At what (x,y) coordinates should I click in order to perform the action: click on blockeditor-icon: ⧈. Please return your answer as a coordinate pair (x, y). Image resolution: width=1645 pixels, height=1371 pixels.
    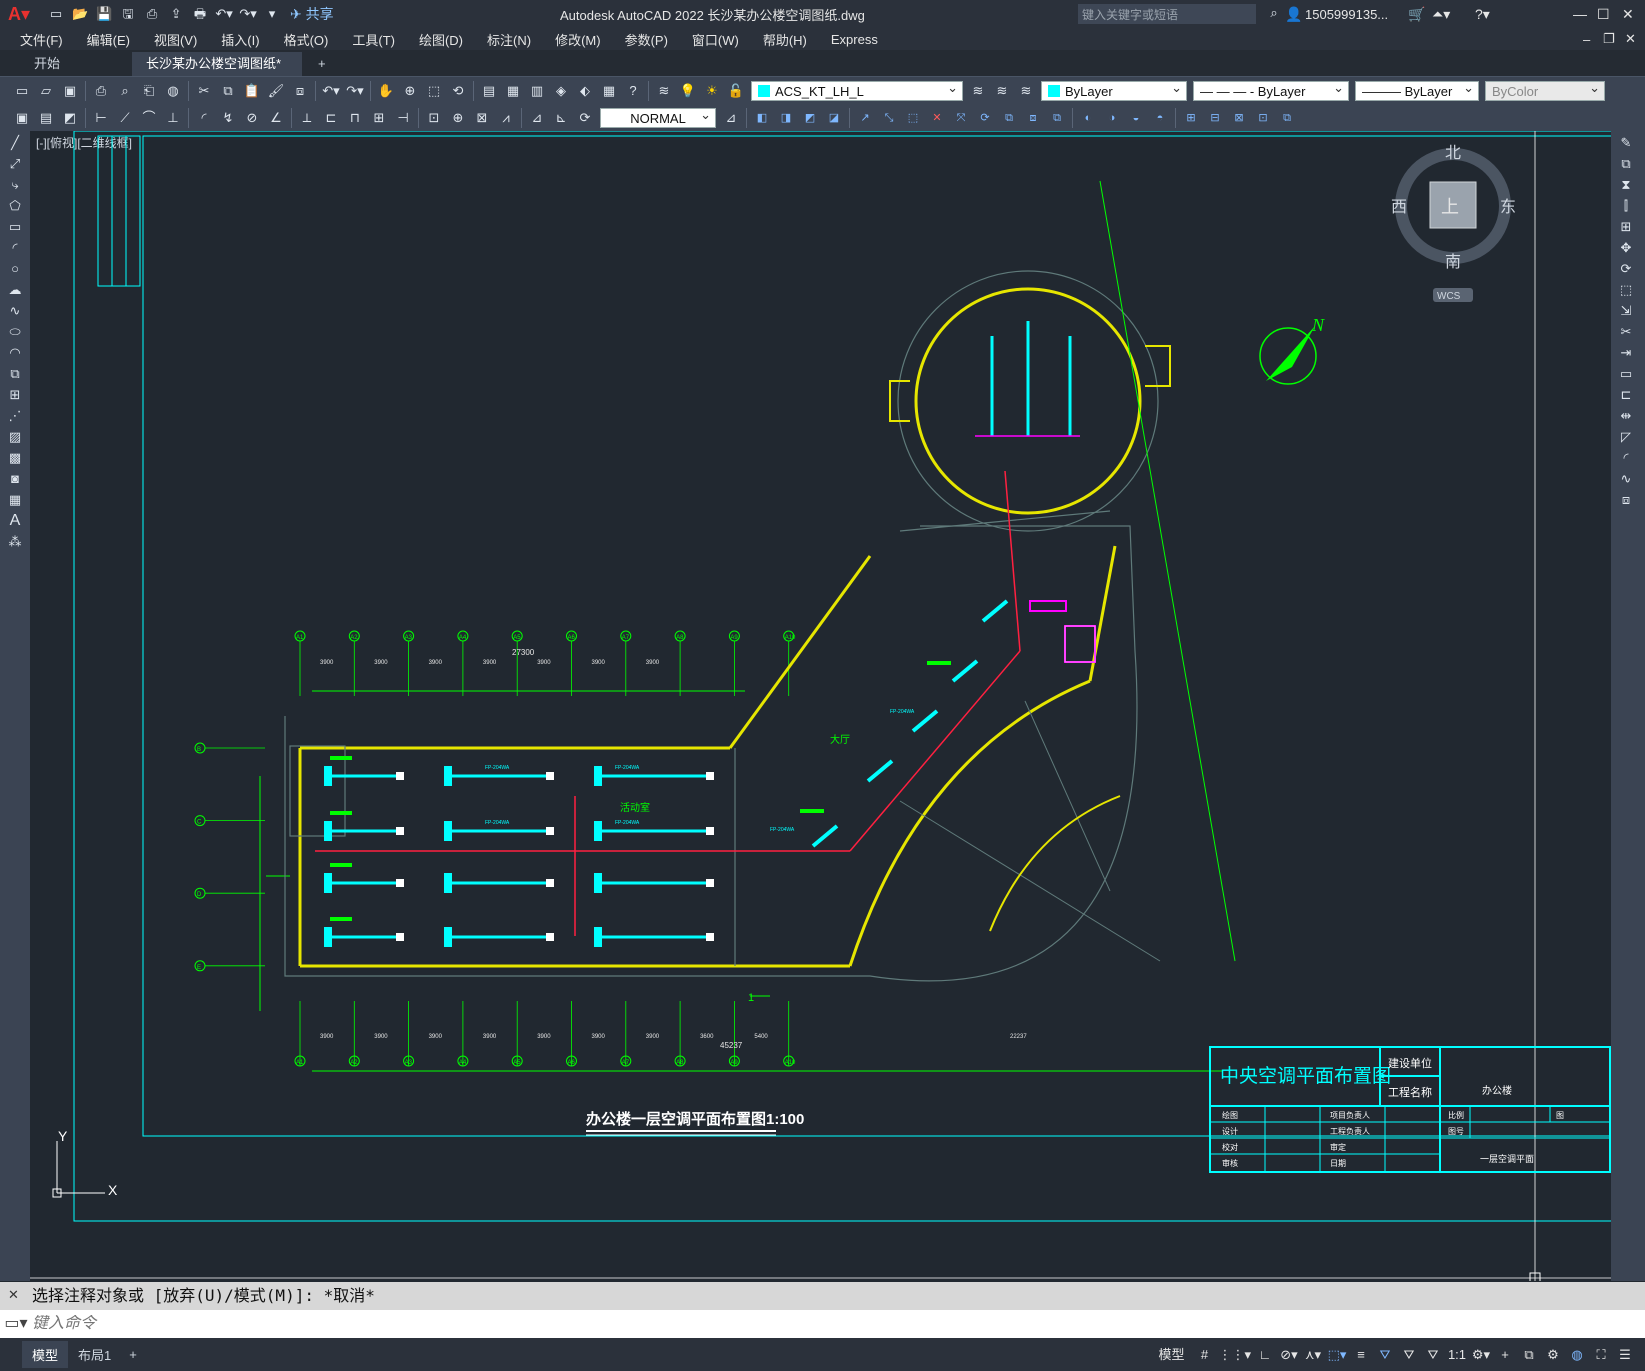
    Looking at the image, I should click on (300, 91).